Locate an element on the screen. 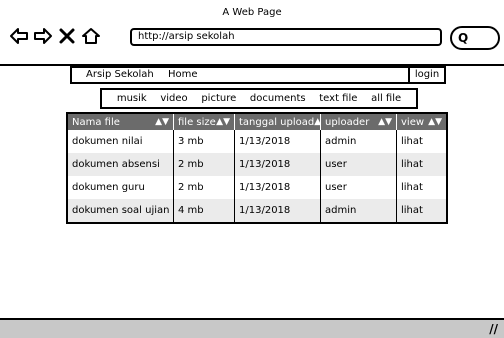 The height and width of the screenshot is (338, 504). nav-home-link: Home is located at coordinates (183, 74).